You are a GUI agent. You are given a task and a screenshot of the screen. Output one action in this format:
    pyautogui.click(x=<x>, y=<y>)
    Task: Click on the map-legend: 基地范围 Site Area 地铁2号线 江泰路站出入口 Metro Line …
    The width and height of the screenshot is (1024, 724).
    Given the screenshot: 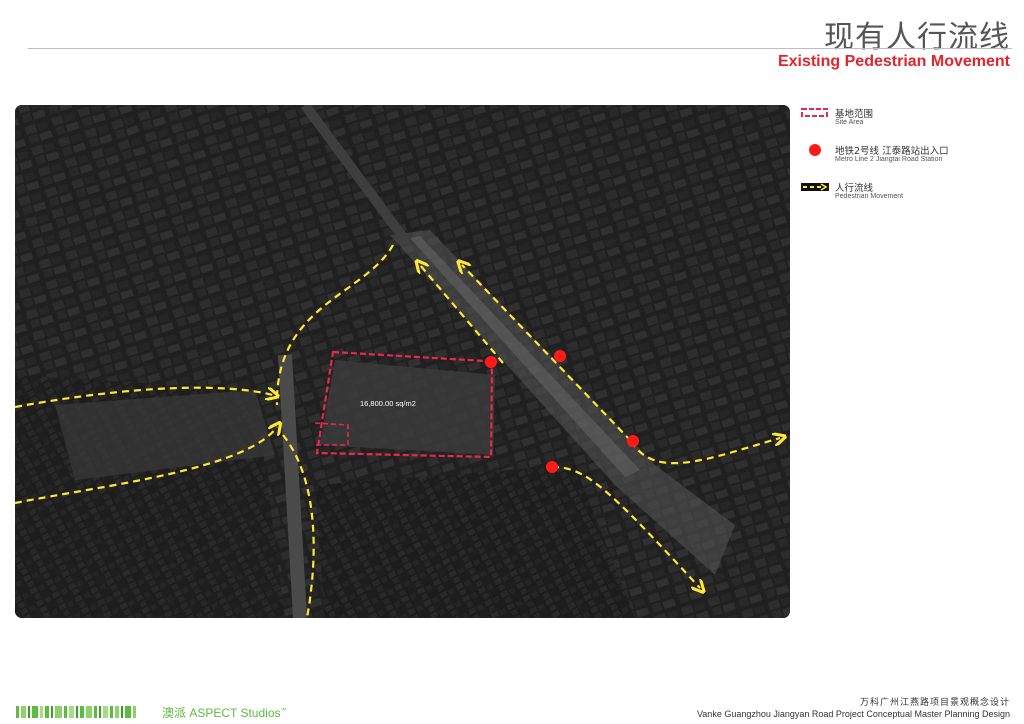 What is the action you would take?
    pyautogui.click(x=907, y=161)
    